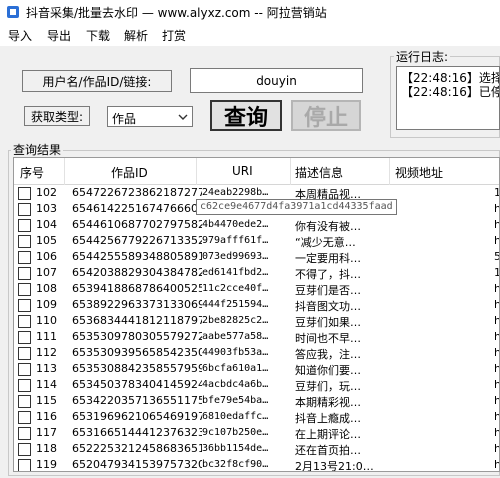 The width and height of the screenshot is (500, 478). I want to click on table-row: 110 65368344418121187972be82825c2… 豆芽们如果… h, so click(256, 321).